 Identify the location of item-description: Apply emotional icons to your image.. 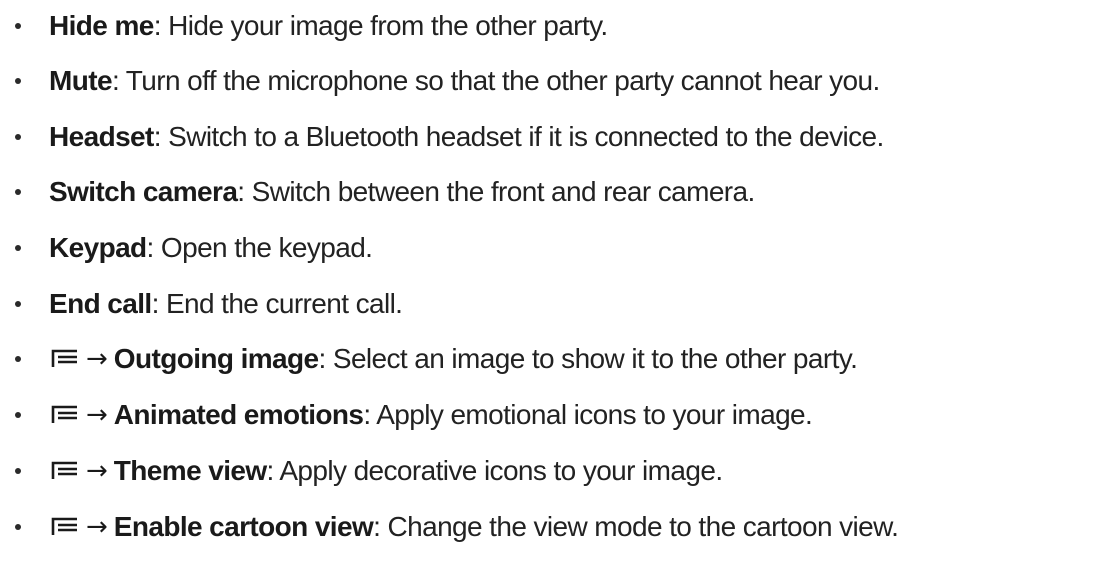
(591, 414).